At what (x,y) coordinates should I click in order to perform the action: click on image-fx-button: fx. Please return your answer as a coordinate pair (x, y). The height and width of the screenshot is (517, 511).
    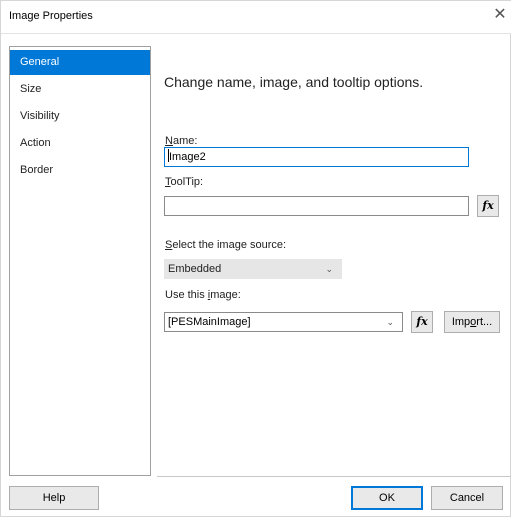
    Looking at the image, I should click on (422, 322).